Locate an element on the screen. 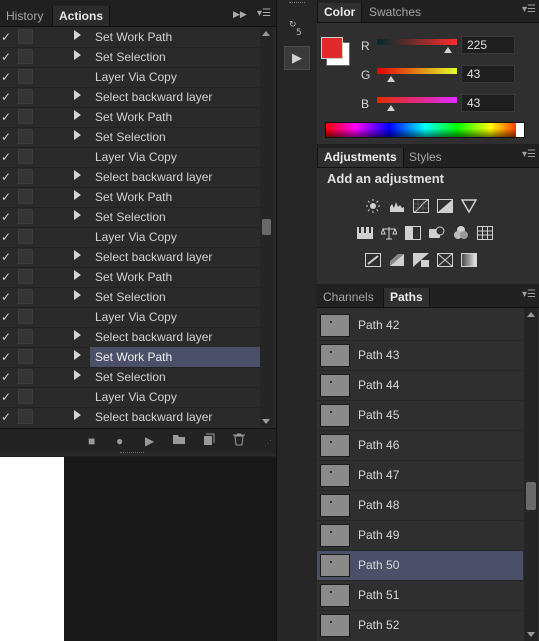 The height and width of the screenshot is (641, 539). scroll-up-icon is located at coordinates (266, 33).